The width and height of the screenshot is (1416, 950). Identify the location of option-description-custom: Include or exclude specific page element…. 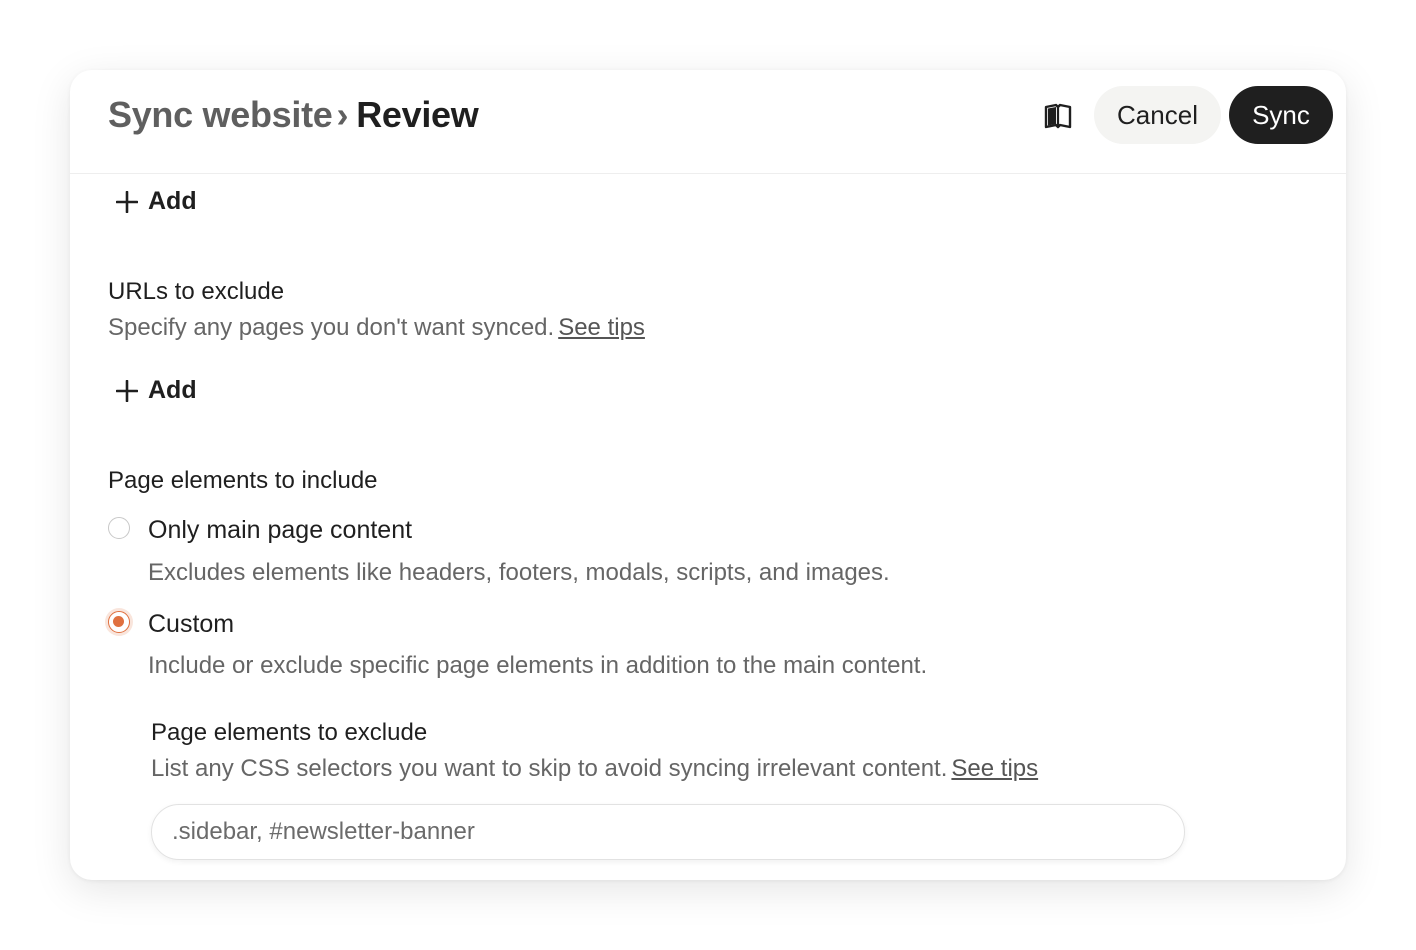
(538, 665).